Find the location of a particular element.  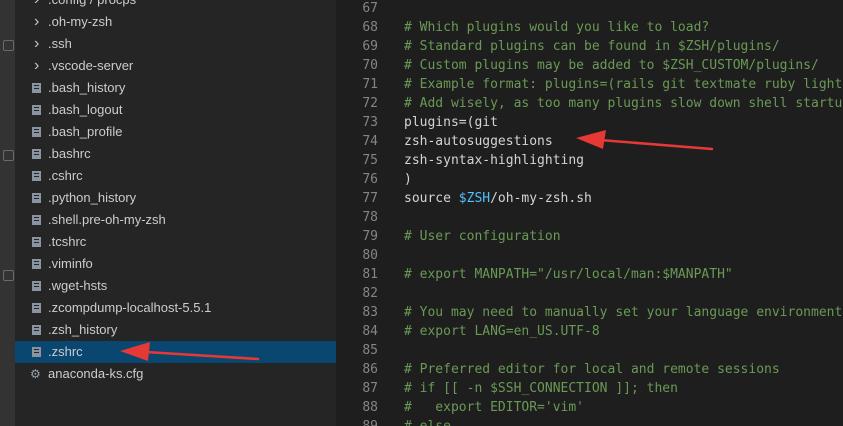

tree-item-label: .viminfo is located at coordinates (70, 263).